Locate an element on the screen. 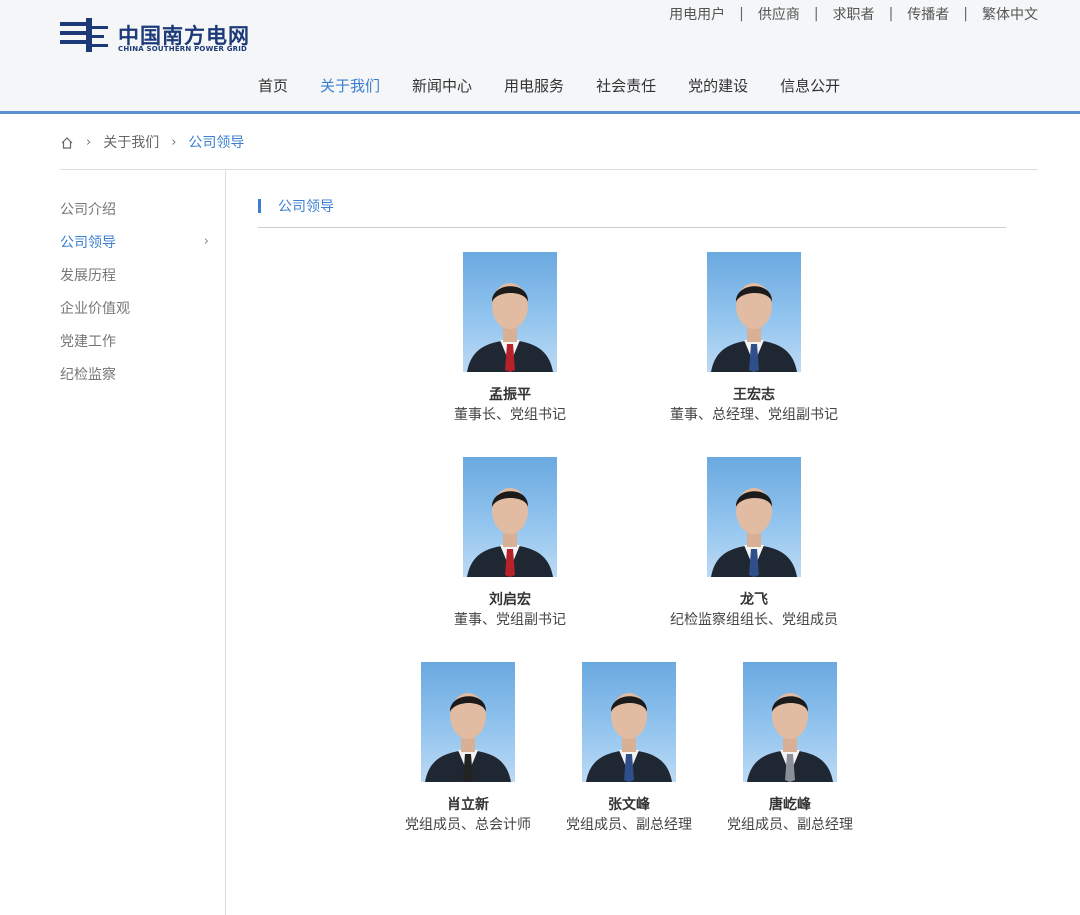  leader-card: 孟振平 董事长、党组书记 is located at coordinates (510, 338).